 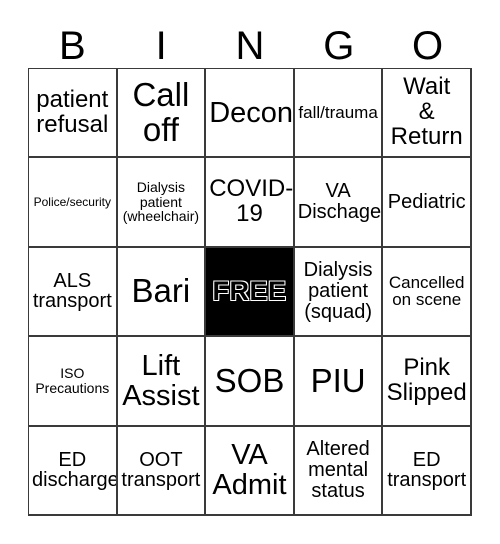 I want to click on bingo-cell-label: patient refusal, so click(x=72, y=111).